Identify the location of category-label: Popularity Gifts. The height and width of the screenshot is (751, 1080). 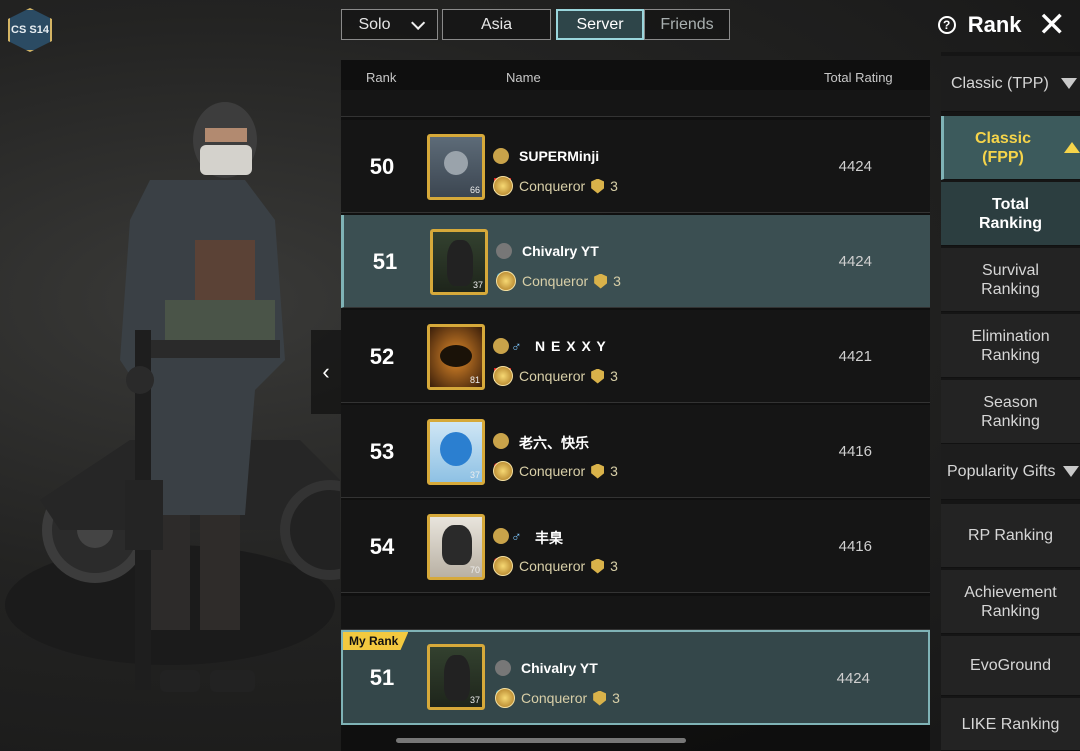
(1001, 471).